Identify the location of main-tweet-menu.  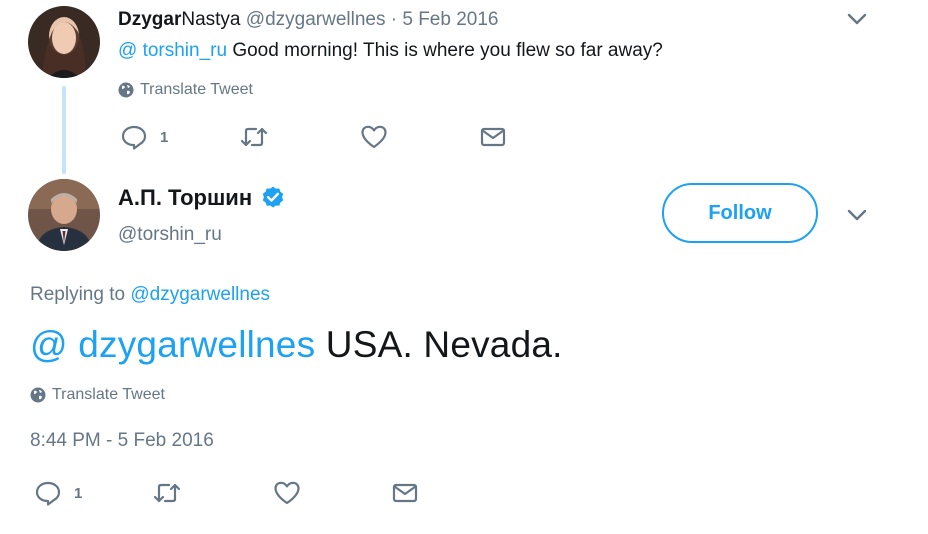
(857, 217).